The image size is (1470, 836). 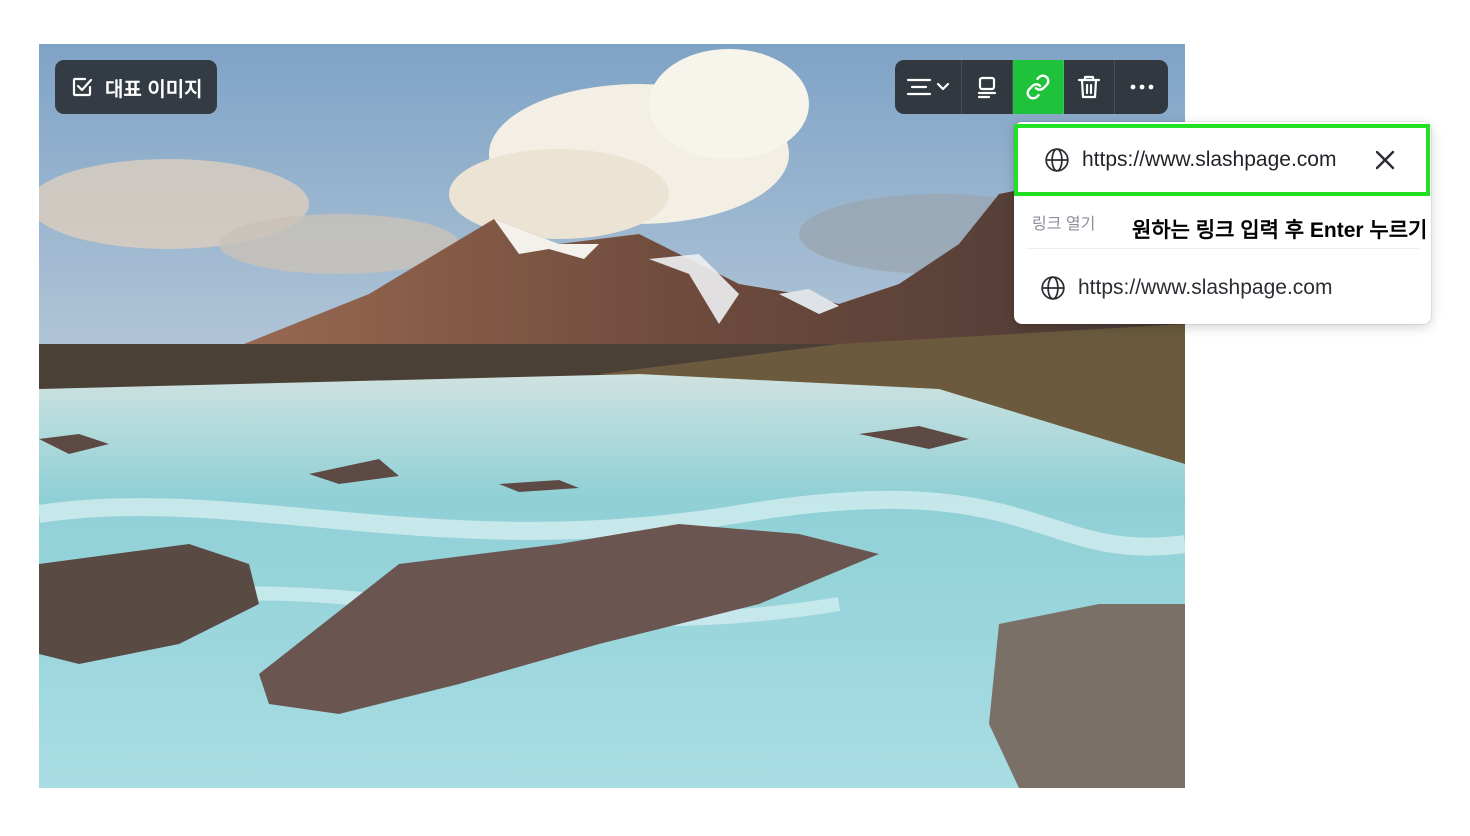 I want to click on divider, so click(x=1222, y=248).